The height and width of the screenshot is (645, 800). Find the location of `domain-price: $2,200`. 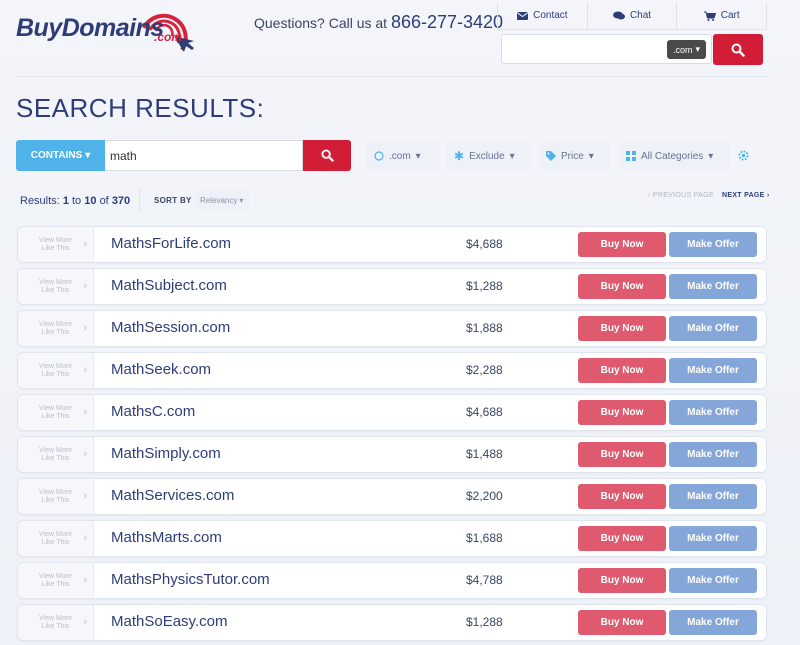

domain-price: $2,200 is located at coordinates (484, 496).